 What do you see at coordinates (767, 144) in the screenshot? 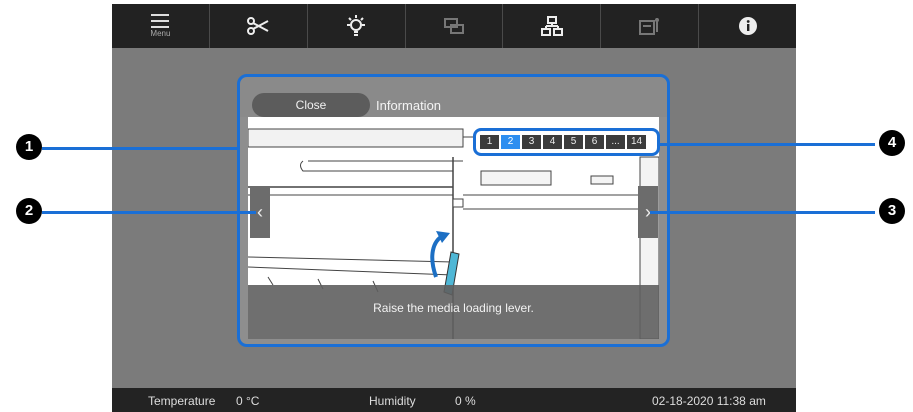
I see `callout-4-leader` at bounding box center [767, 144].